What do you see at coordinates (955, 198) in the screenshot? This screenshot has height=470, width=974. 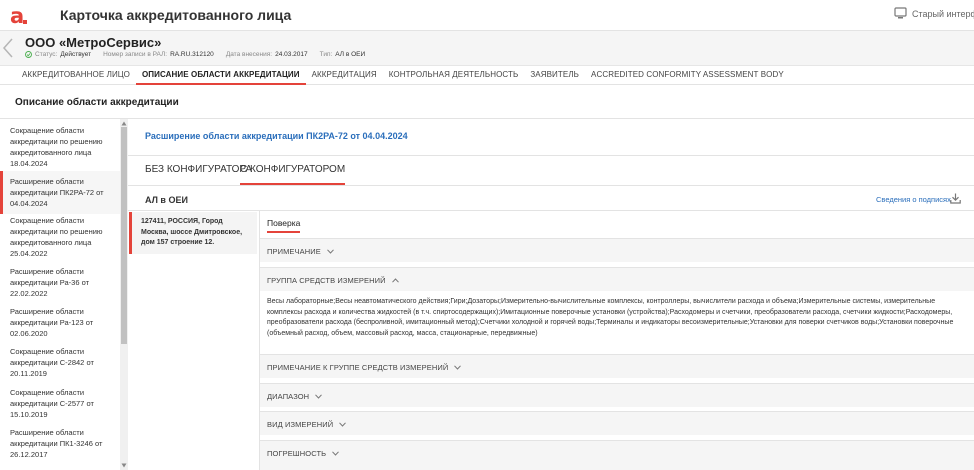 I see `download-icon` at bounding box center [955, 198].